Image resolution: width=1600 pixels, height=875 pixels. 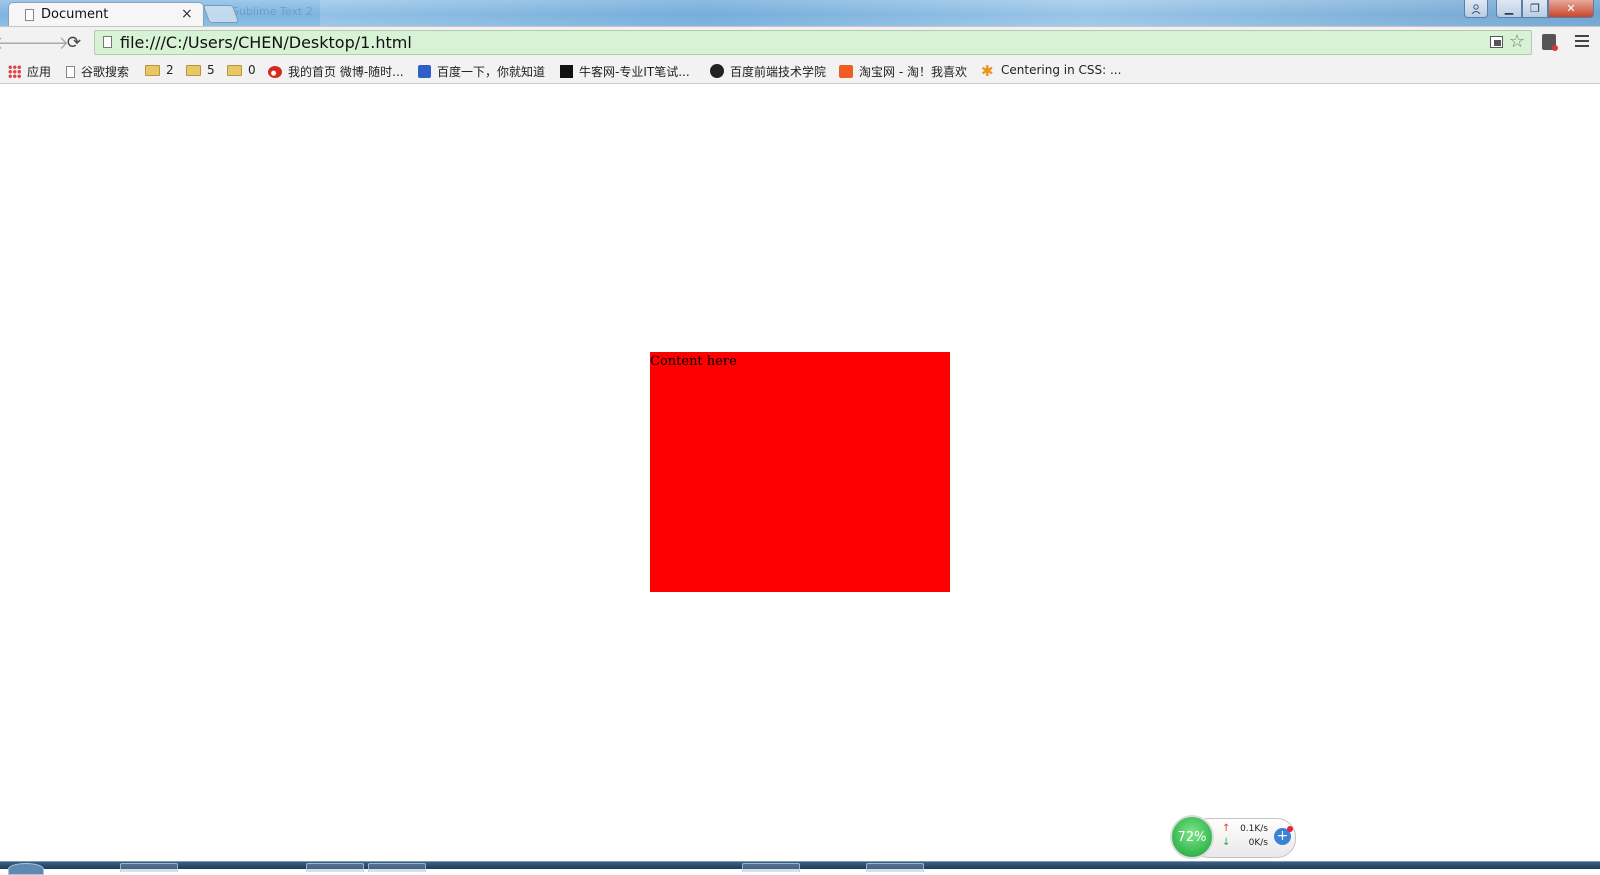 I want to click on asterisk-icon: ✱, so click(x=987, y=71).